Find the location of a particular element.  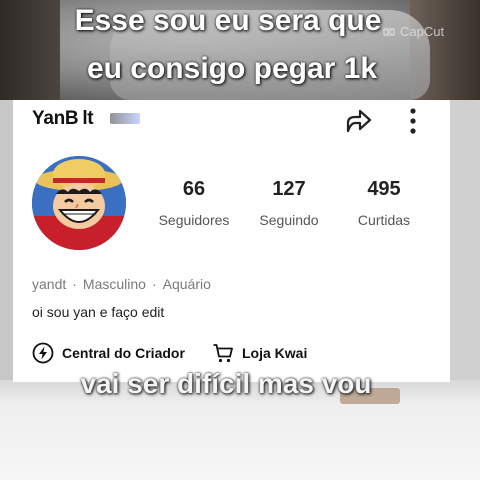

share-icon is located at coordinates (359, 121).